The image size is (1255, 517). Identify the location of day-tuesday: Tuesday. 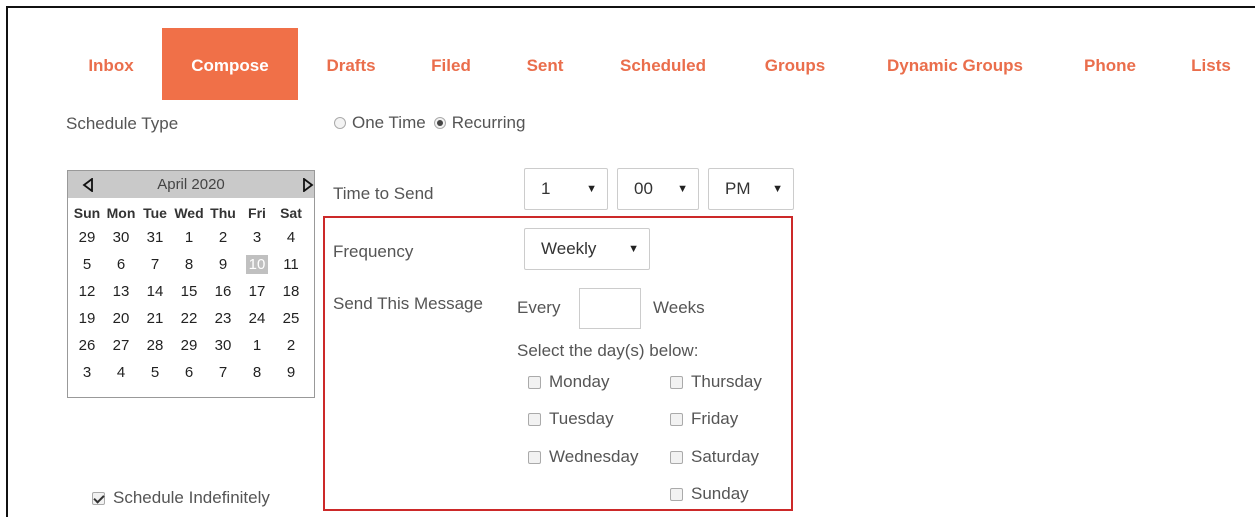
(571, 419).